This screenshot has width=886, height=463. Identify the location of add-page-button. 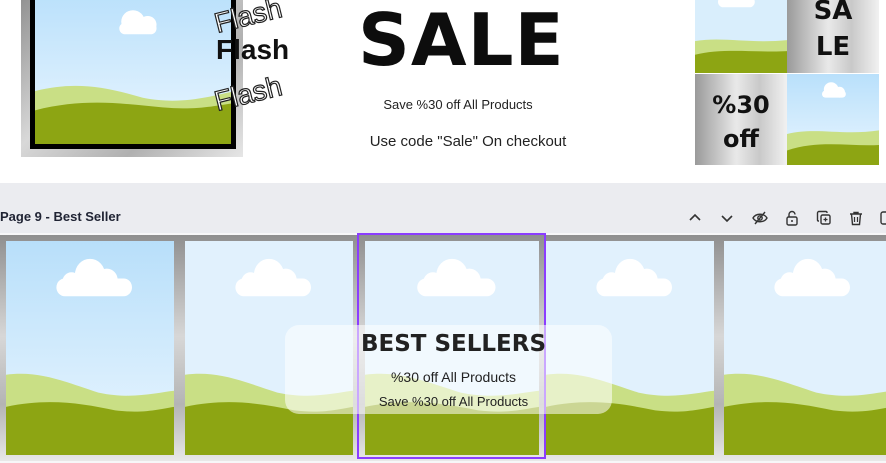
(880, 218).